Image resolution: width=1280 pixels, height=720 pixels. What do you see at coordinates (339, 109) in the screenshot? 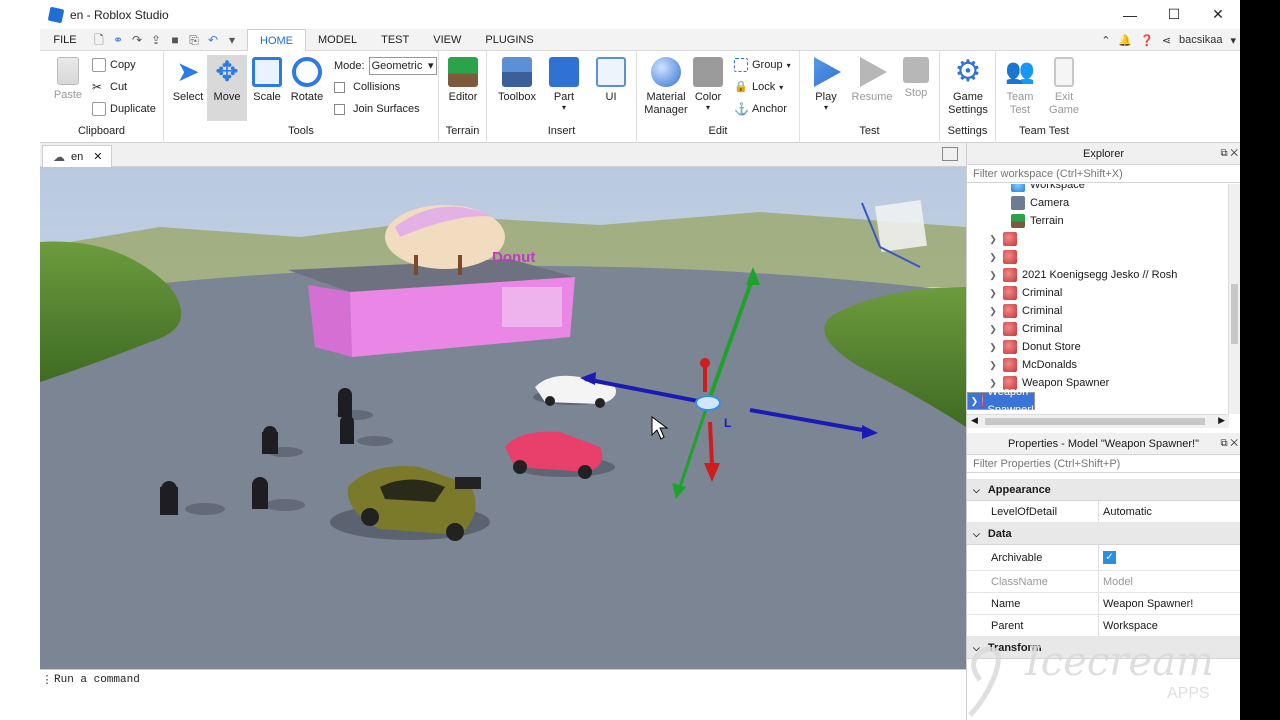
I see `join-surfaces-checkbox` at bounding box center [339, 109].